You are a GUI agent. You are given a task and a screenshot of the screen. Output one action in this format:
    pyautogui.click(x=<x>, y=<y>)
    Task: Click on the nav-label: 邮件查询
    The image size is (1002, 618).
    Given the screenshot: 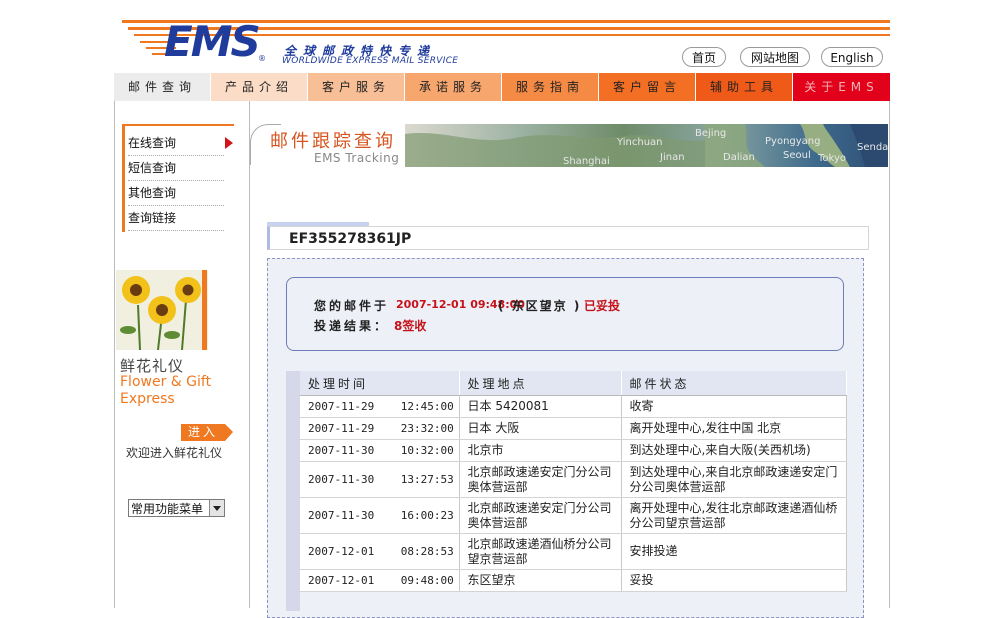 What is the action you would take?
    pyautogui.click(x=161, y=87)
    